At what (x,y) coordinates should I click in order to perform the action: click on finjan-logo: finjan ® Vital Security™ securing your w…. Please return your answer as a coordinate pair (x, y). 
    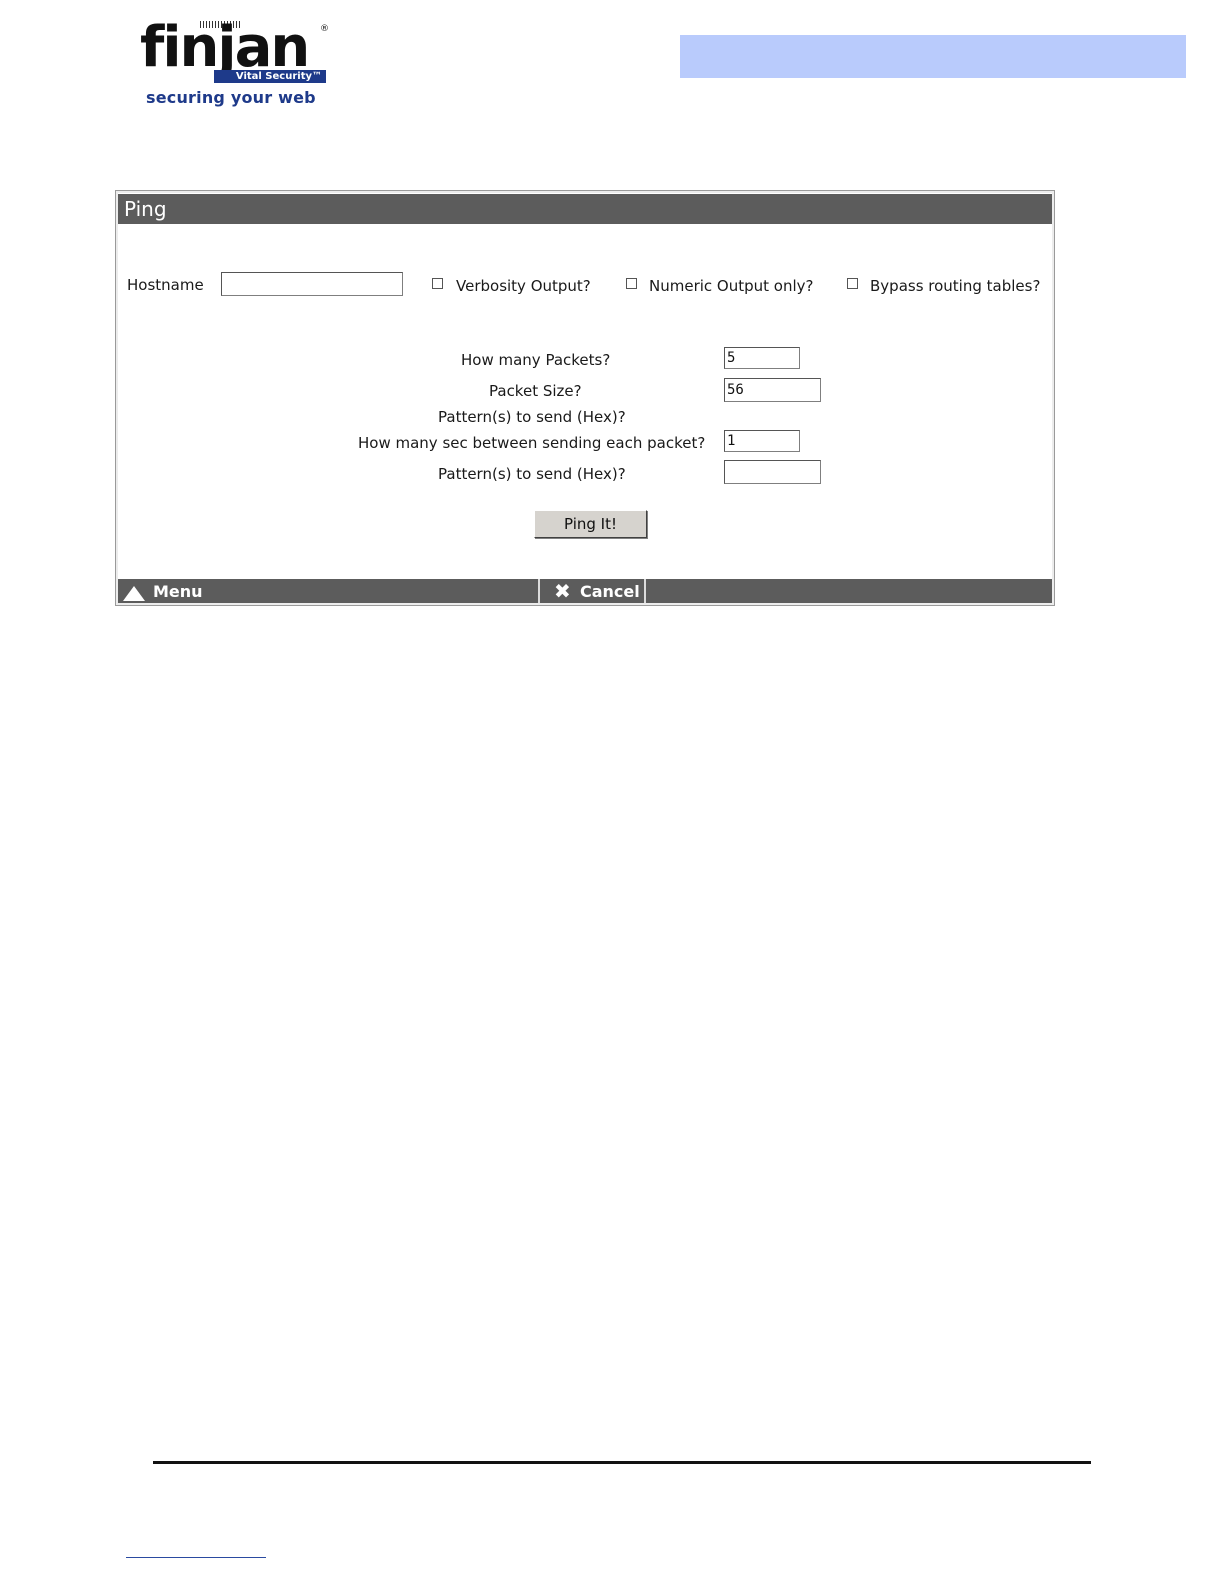
    Looking at the image, I should click on (240, 65).